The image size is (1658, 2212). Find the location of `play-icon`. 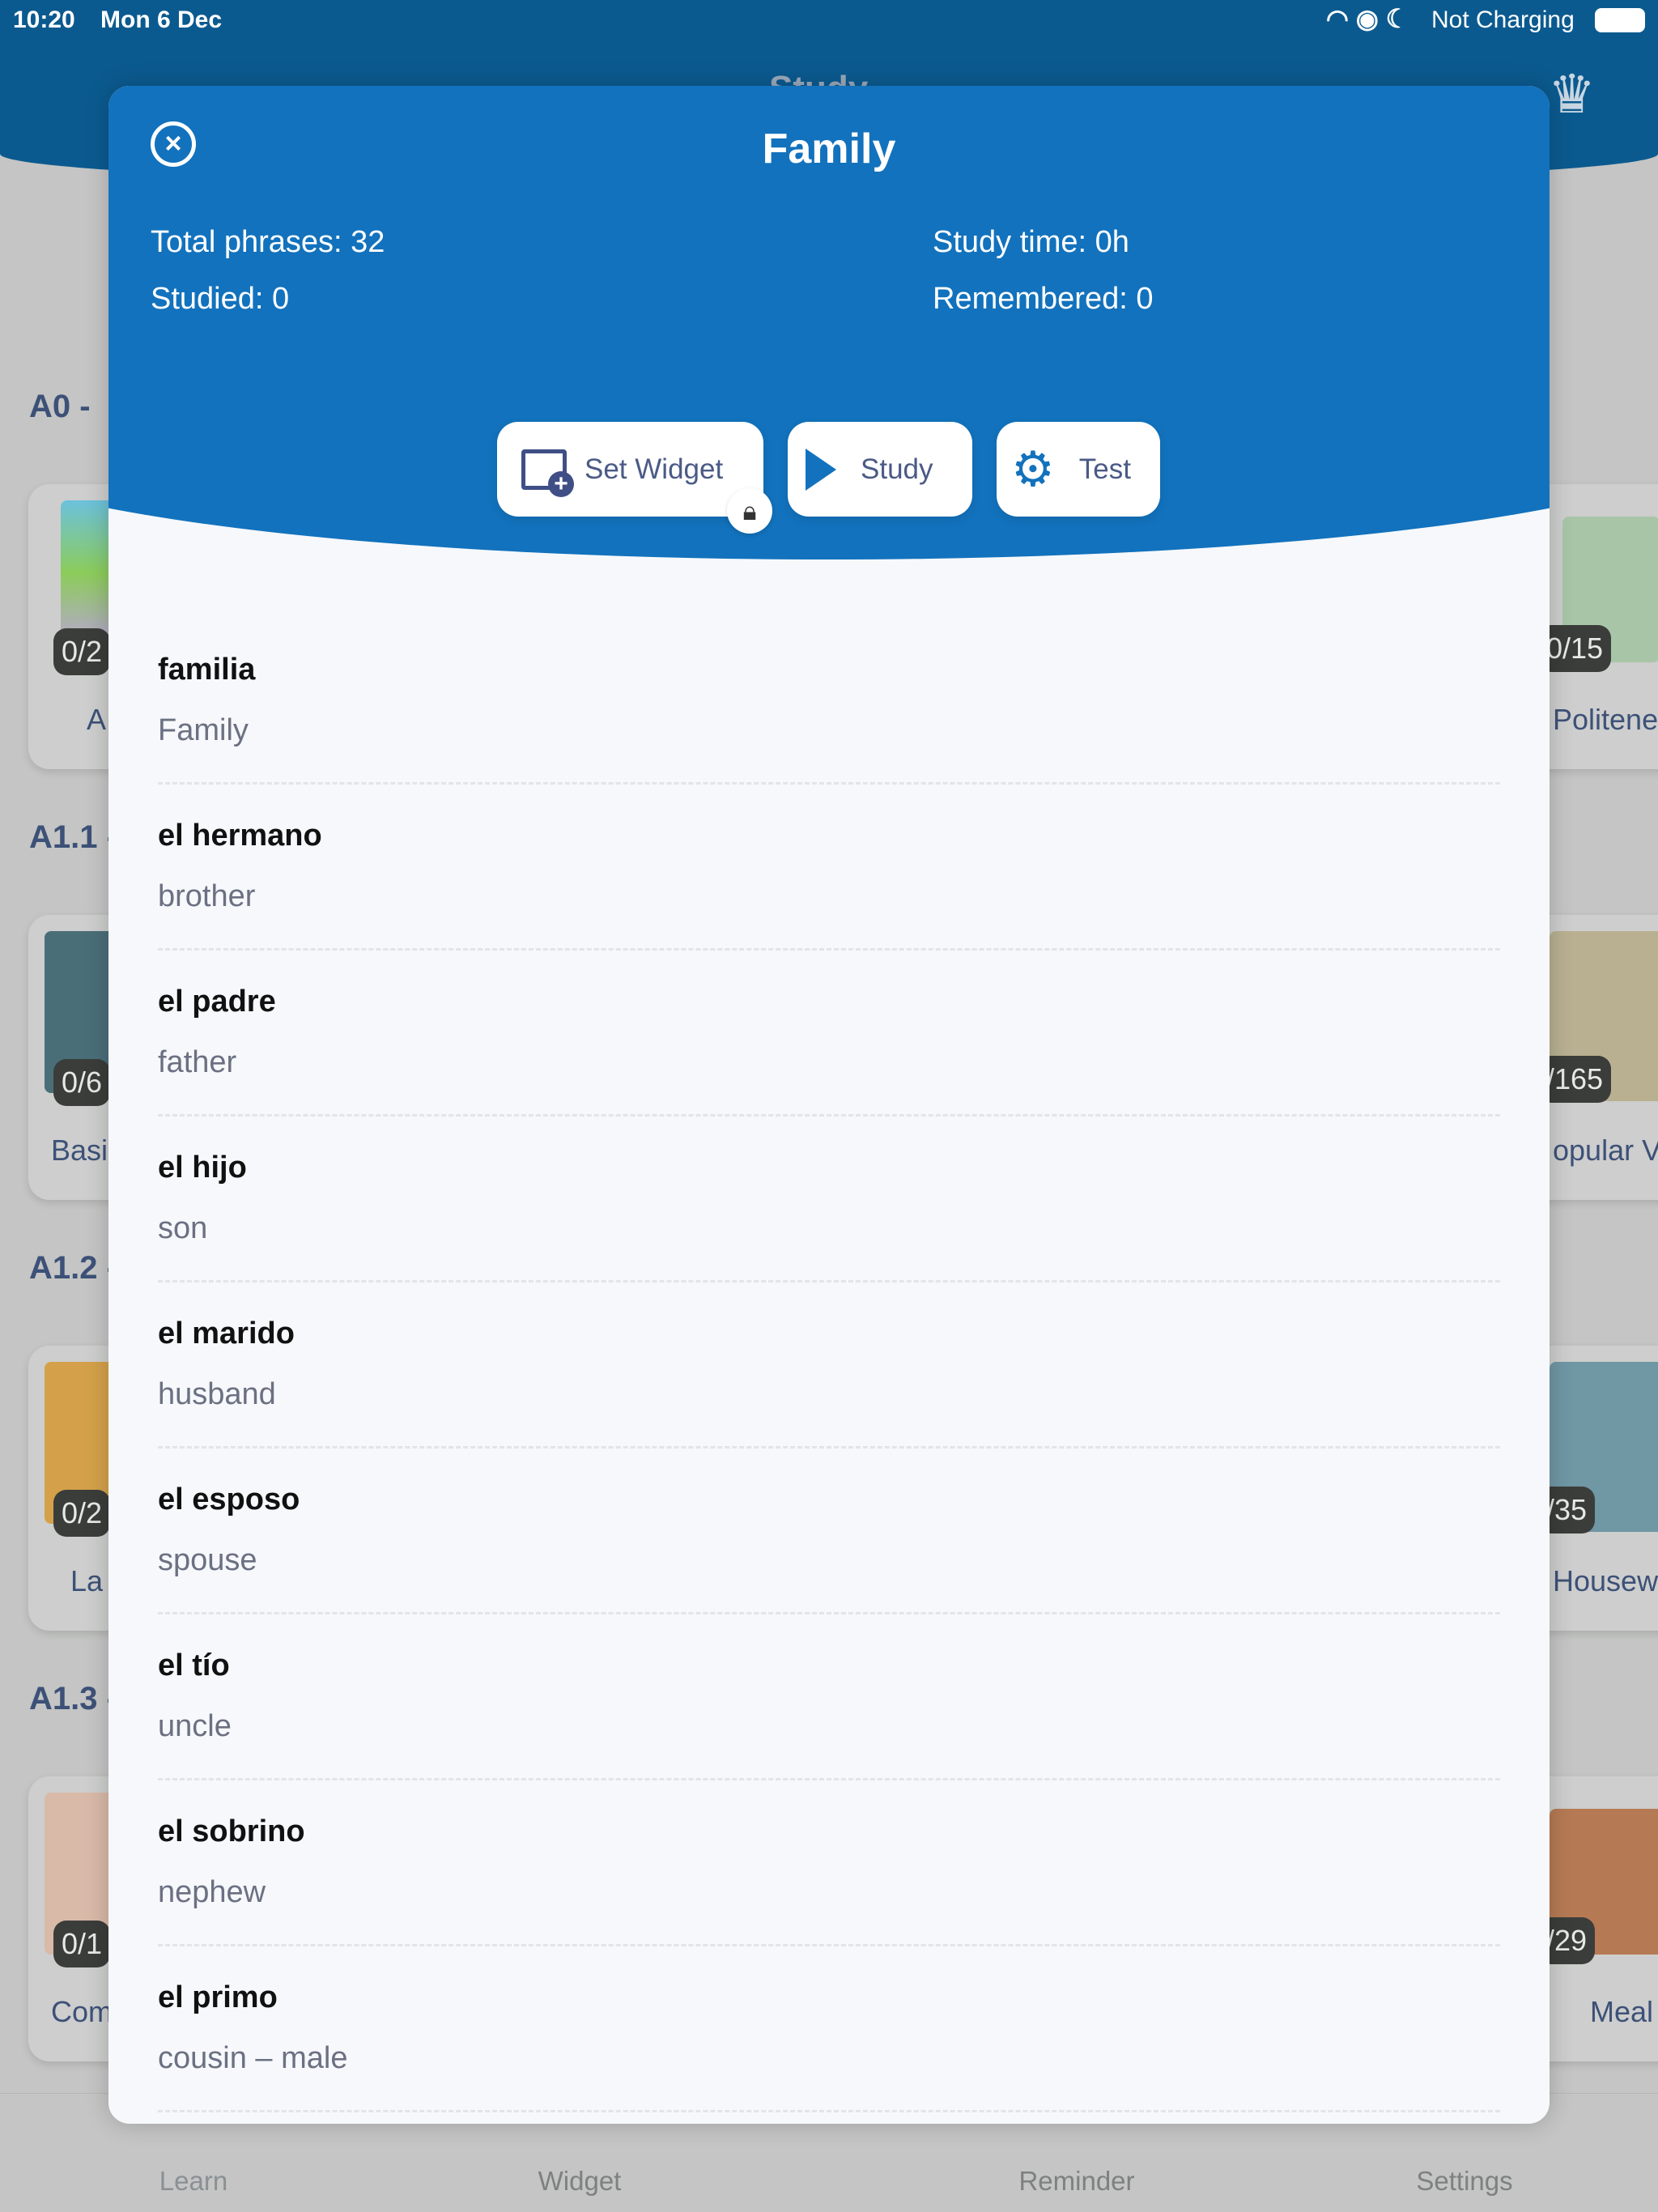

play-icon is located at coordinates (821, 470).